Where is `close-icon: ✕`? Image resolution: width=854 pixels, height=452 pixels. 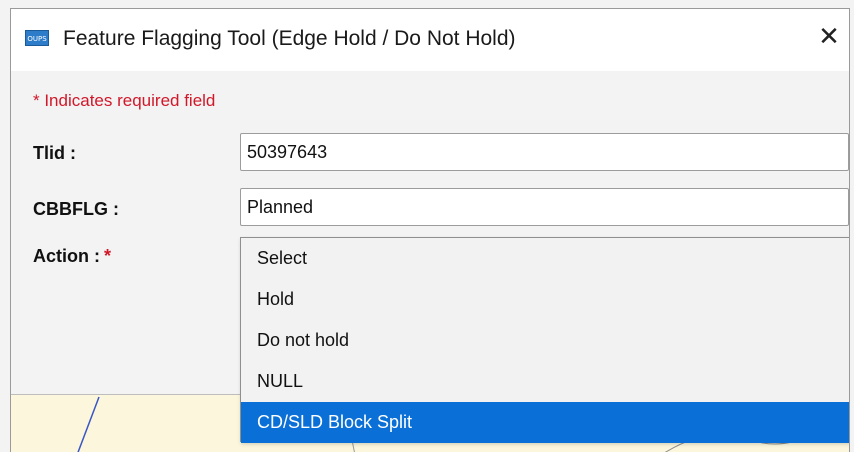 close-icon: ✕ is located at coordinates (829, 37).